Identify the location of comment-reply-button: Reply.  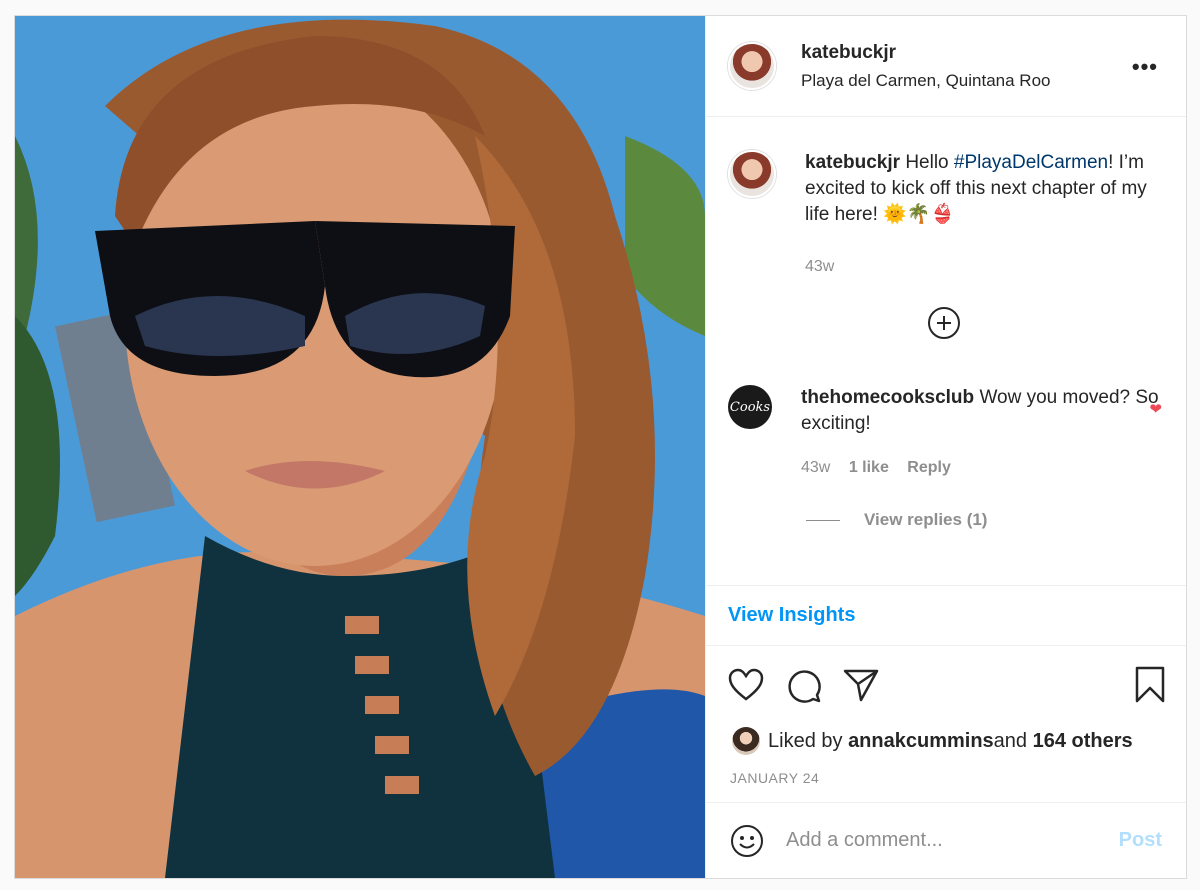
(929, 467).